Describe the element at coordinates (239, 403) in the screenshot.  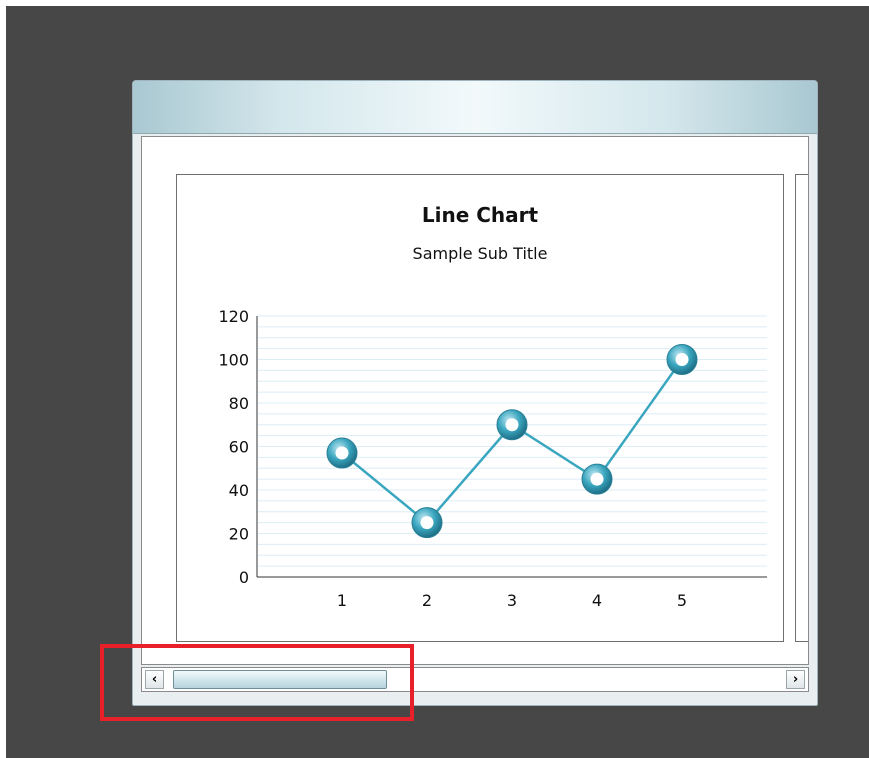
I see `y-tick-label: 80` at that location.